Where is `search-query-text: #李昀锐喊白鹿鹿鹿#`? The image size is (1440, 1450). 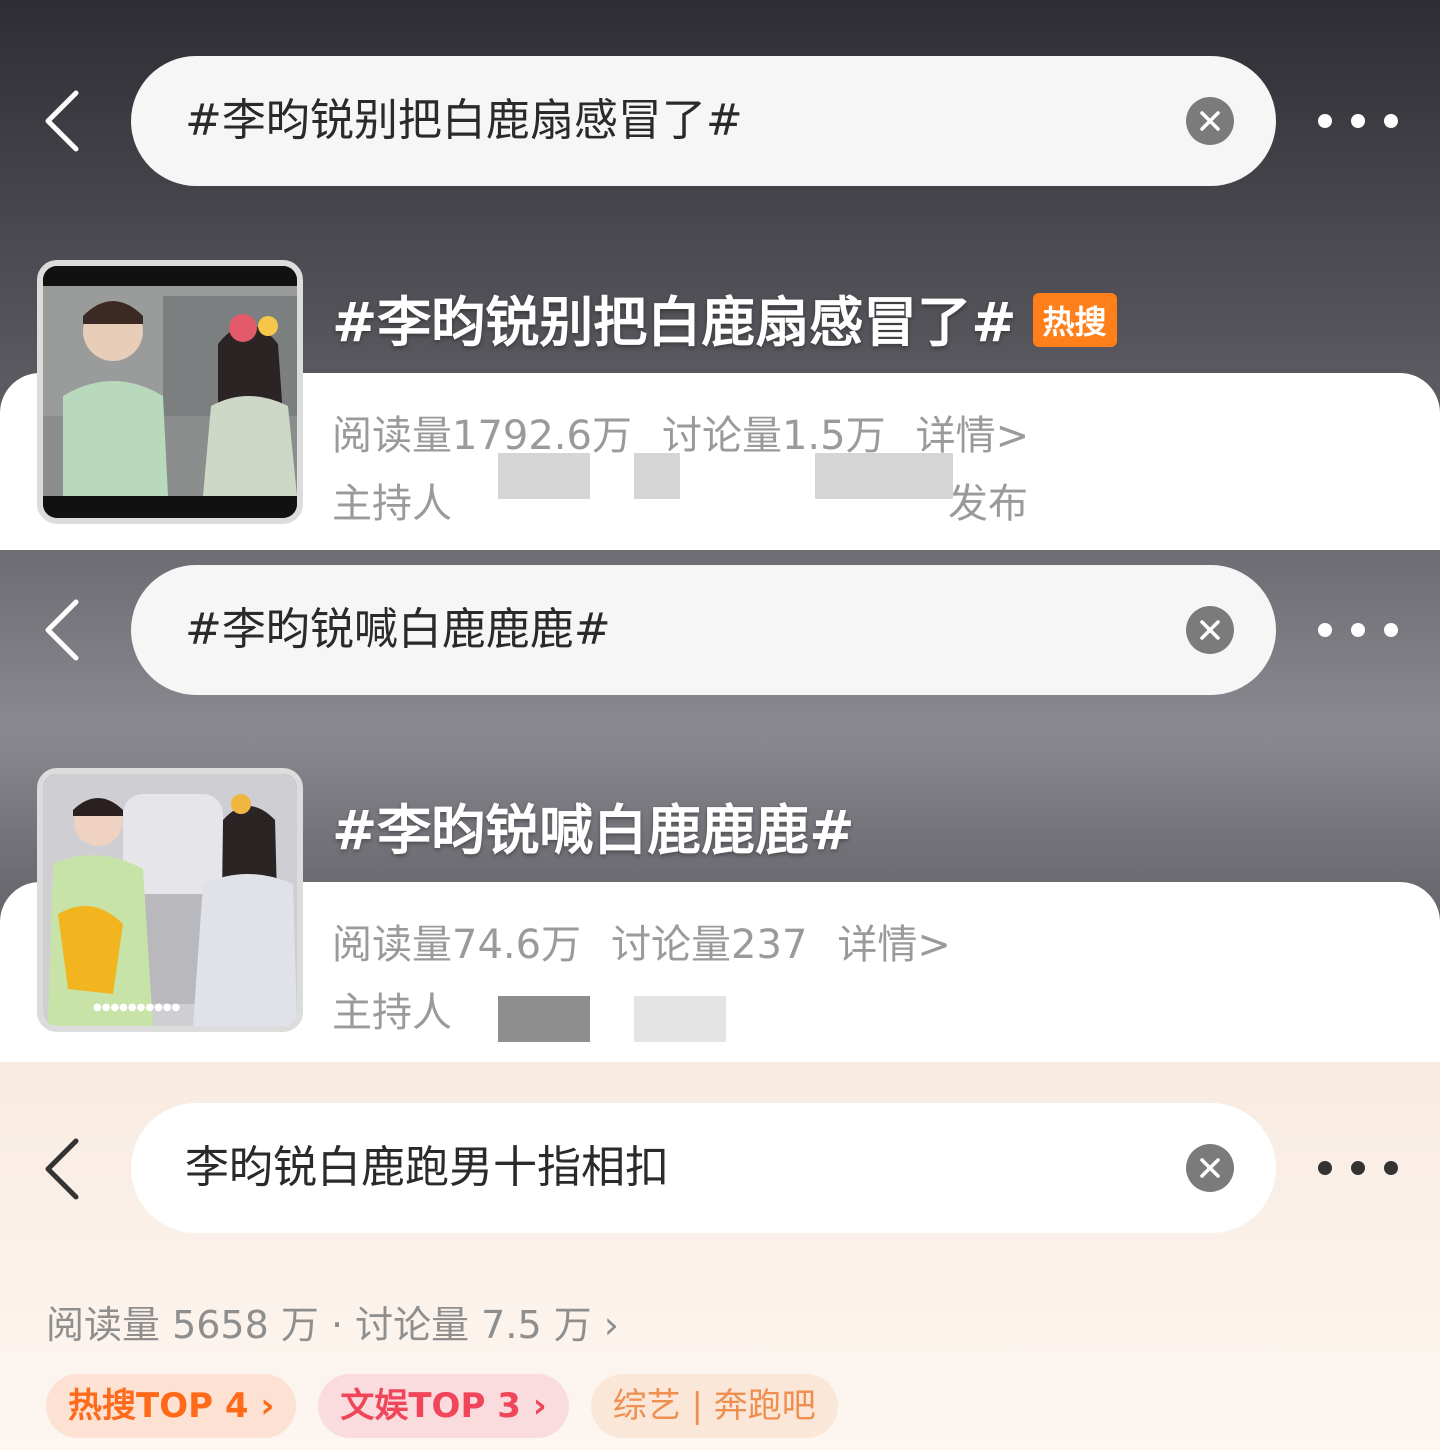
search-query-text: #李昀锐喊白鹿鹿鹿# is located at coordinates (398, 629).